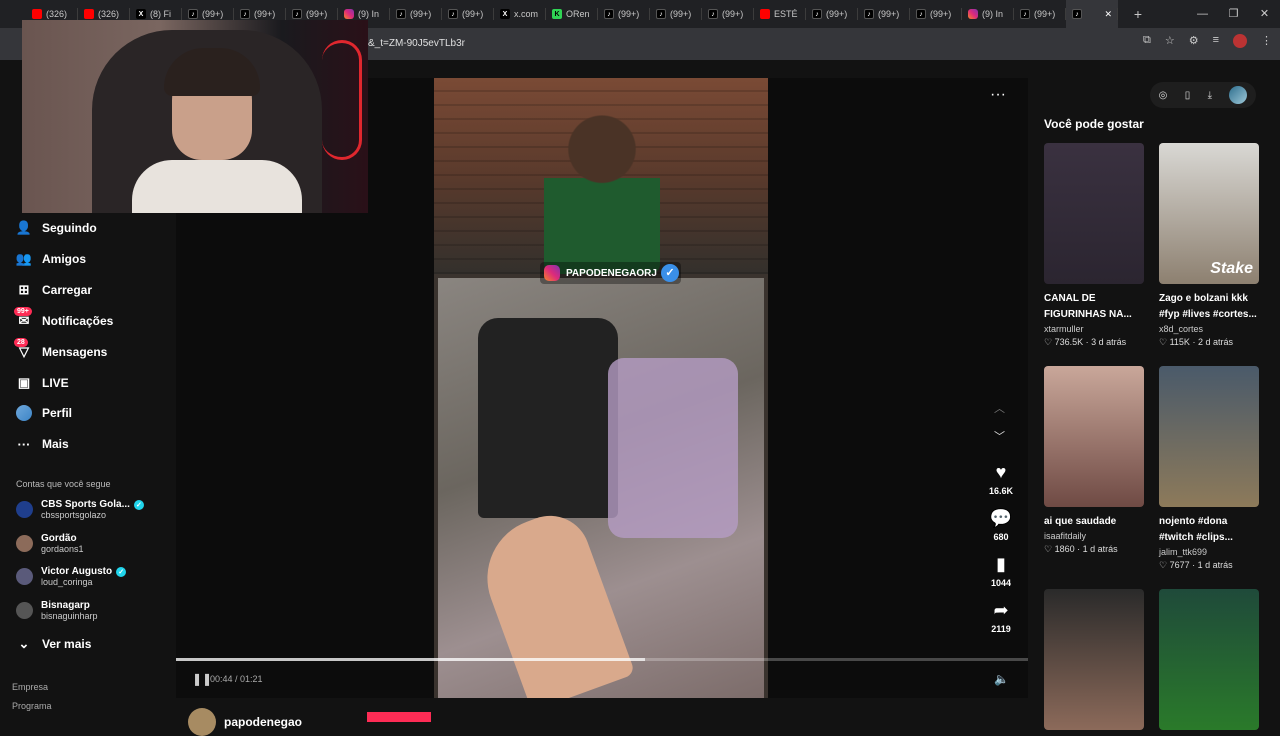 The height and width of the screenshot is (736, 1280). I want to click on close-window-icon: ✕, so click(1264, 14).